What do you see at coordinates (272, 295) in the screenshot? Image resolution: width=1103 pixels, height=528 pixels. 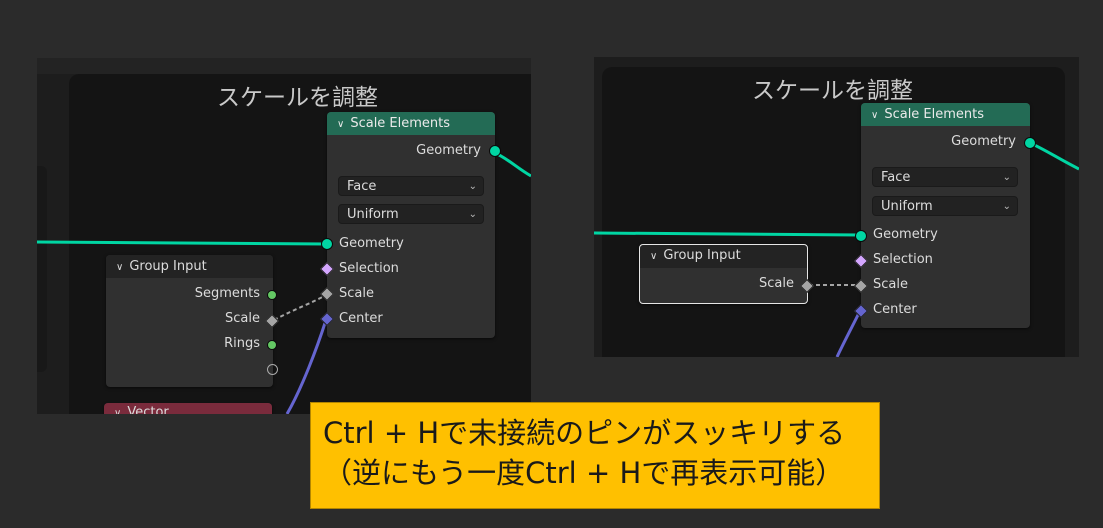 I see `segments-socket` at bounding box center [272, 295].